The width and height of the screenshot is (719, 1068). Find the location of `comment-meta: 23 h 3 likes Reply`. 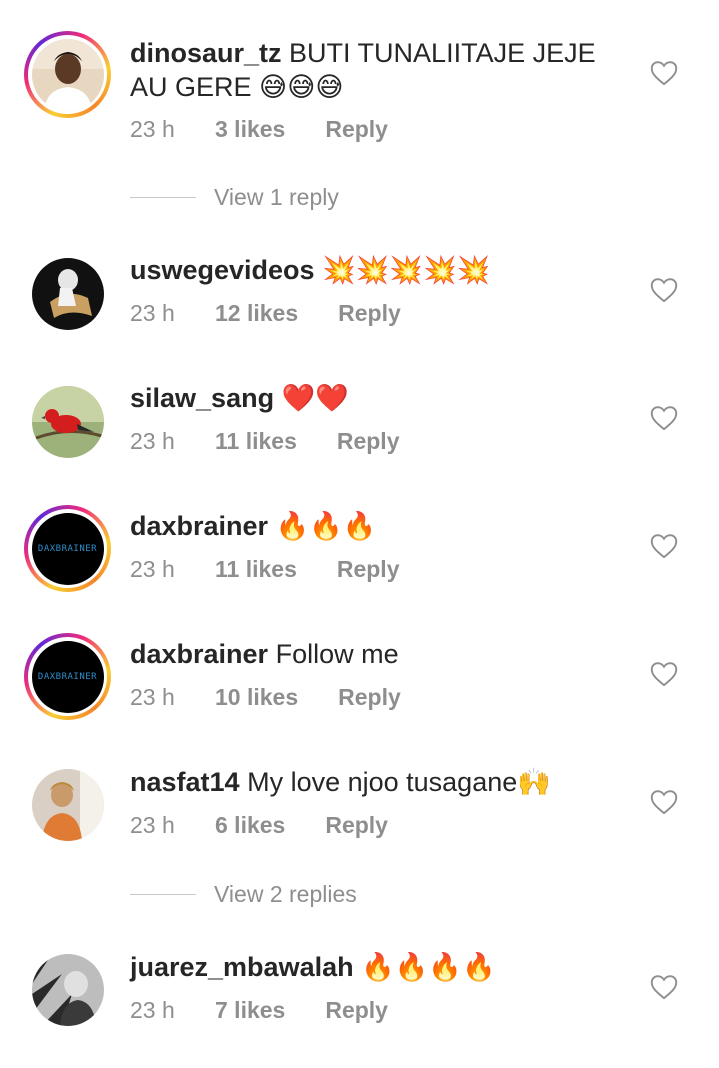

comment-meta: 23 h 3 likes Reply is located at coordinates (259, 129).